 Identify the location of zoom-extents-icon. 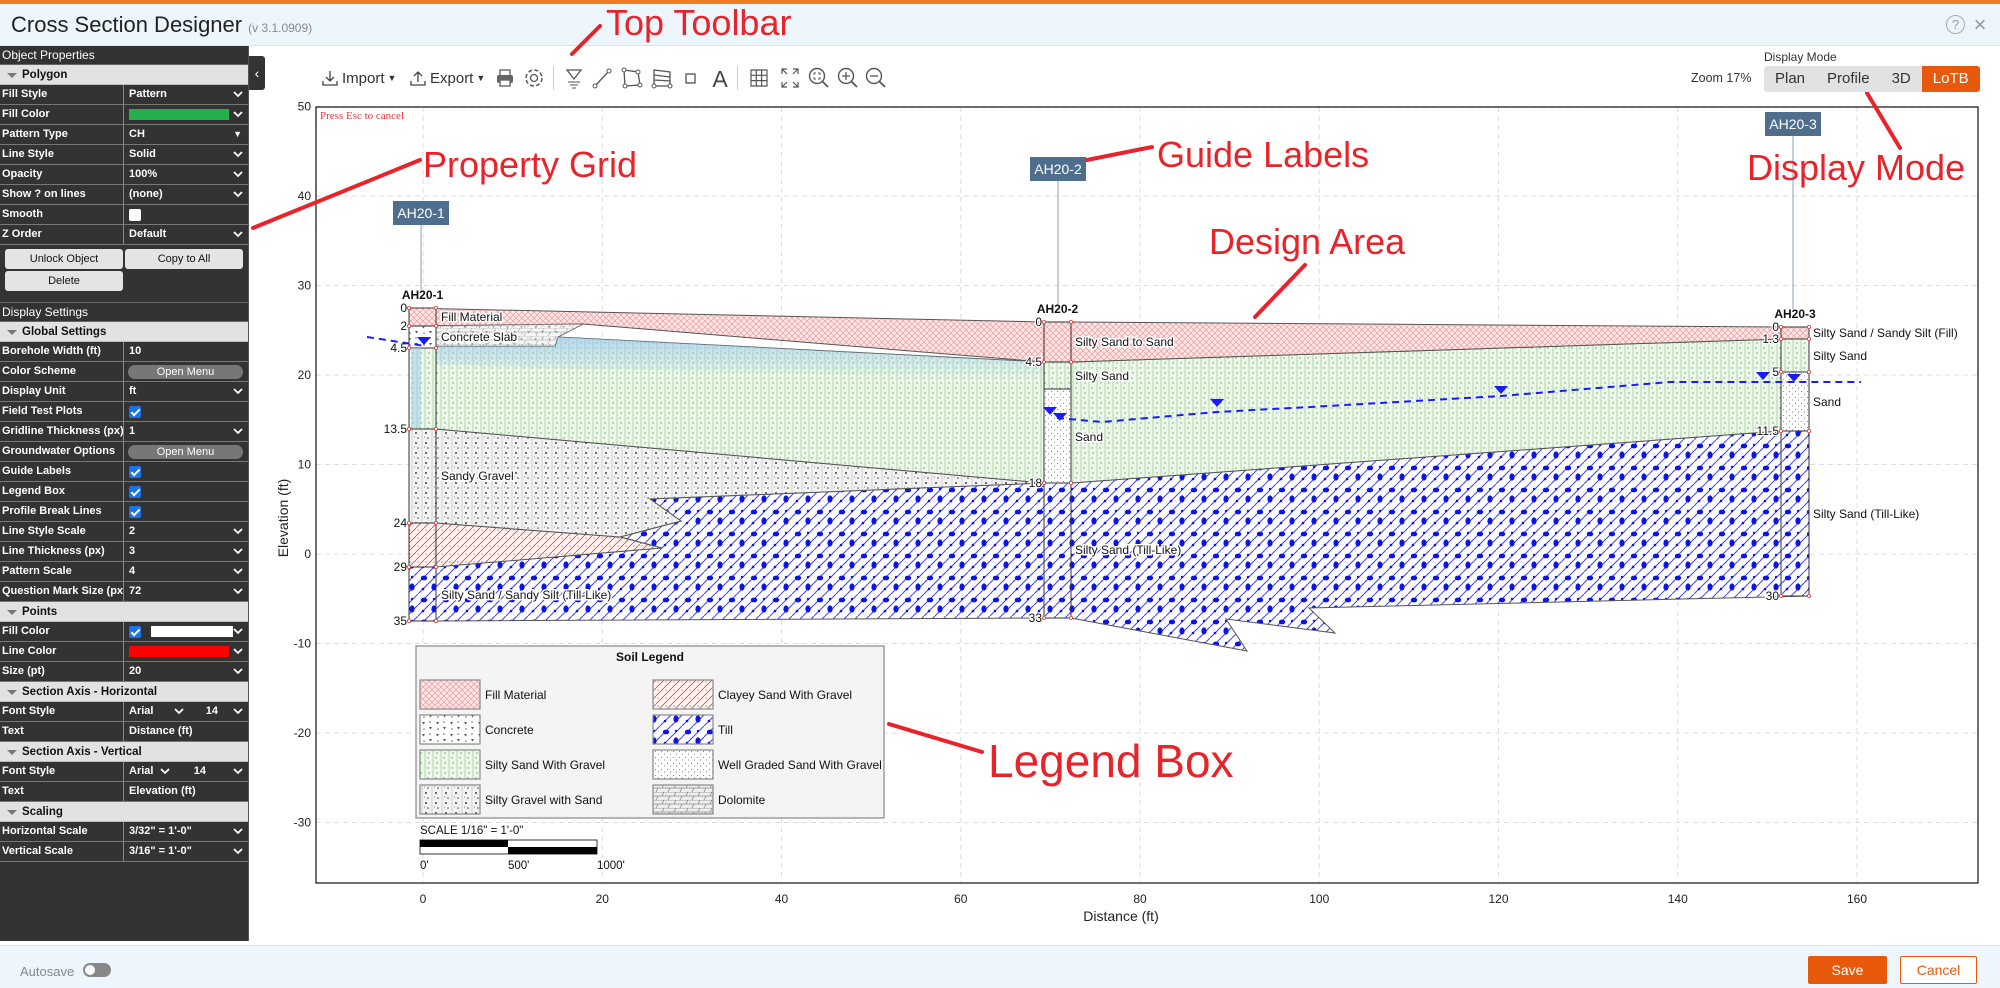
(819, 78).